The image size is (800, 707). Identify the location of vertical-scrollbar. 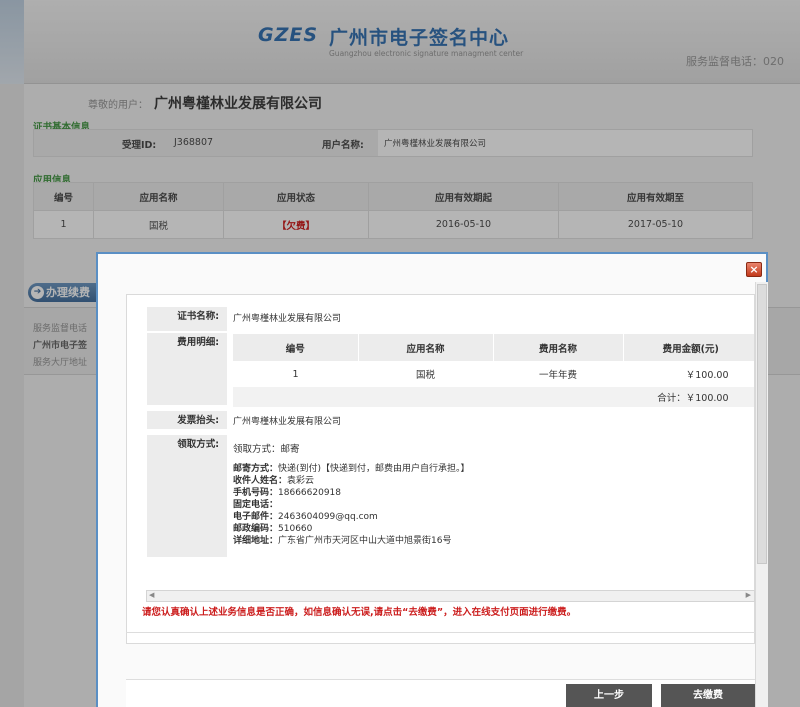
(761, 494).